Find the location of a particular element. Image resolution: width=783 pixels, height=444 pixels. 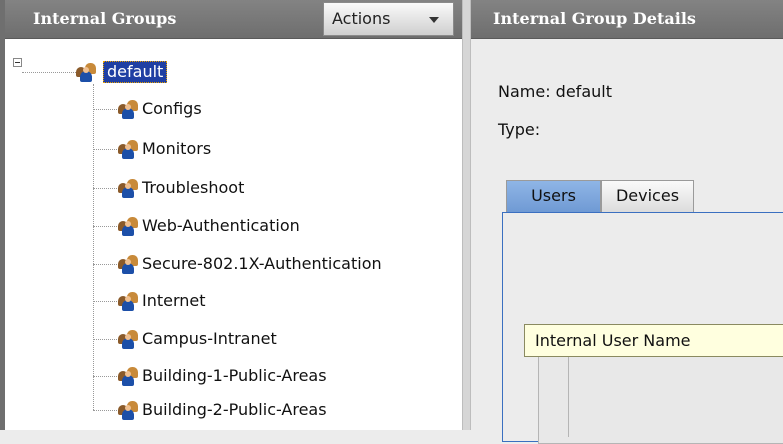

tree-item-default: default is located at coordinates (135, 72).